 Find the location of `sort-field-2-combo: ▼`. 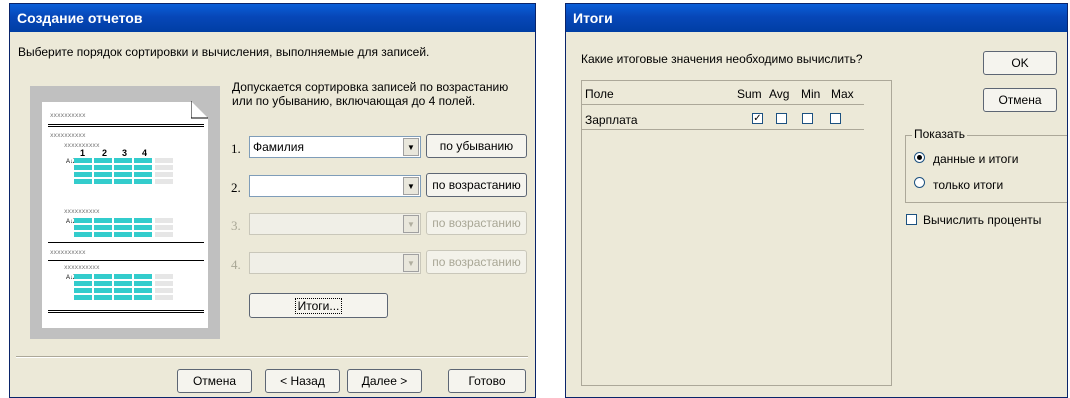

sort-field-2-combo: ▼ is located at coordinates (335, 186).